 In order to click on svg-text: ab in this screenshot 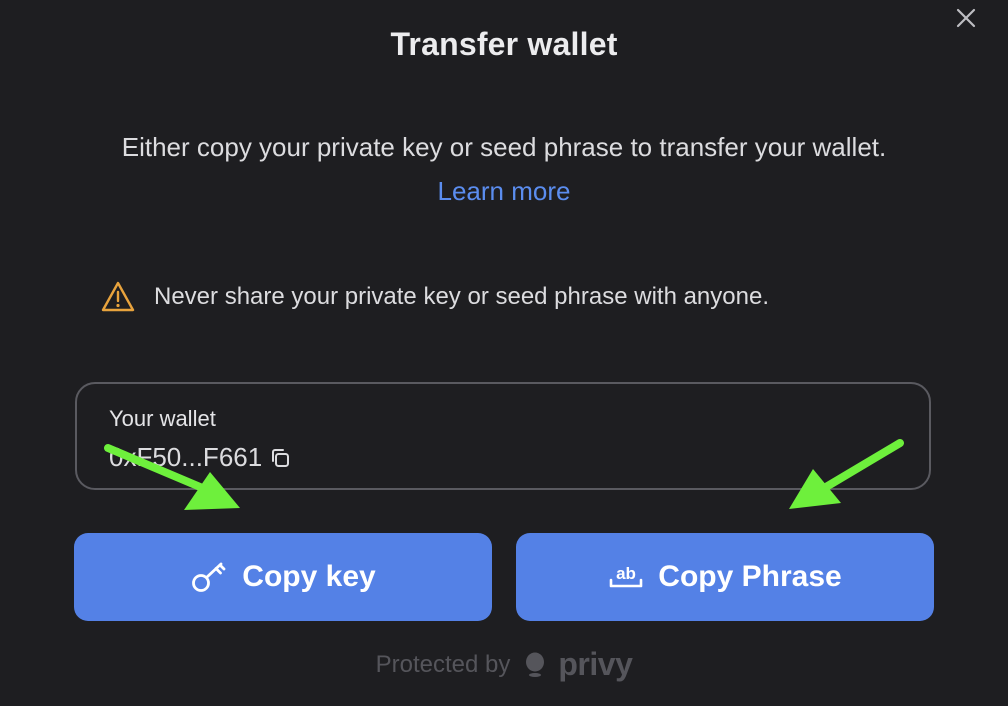, I will do `click(626, 573)`.